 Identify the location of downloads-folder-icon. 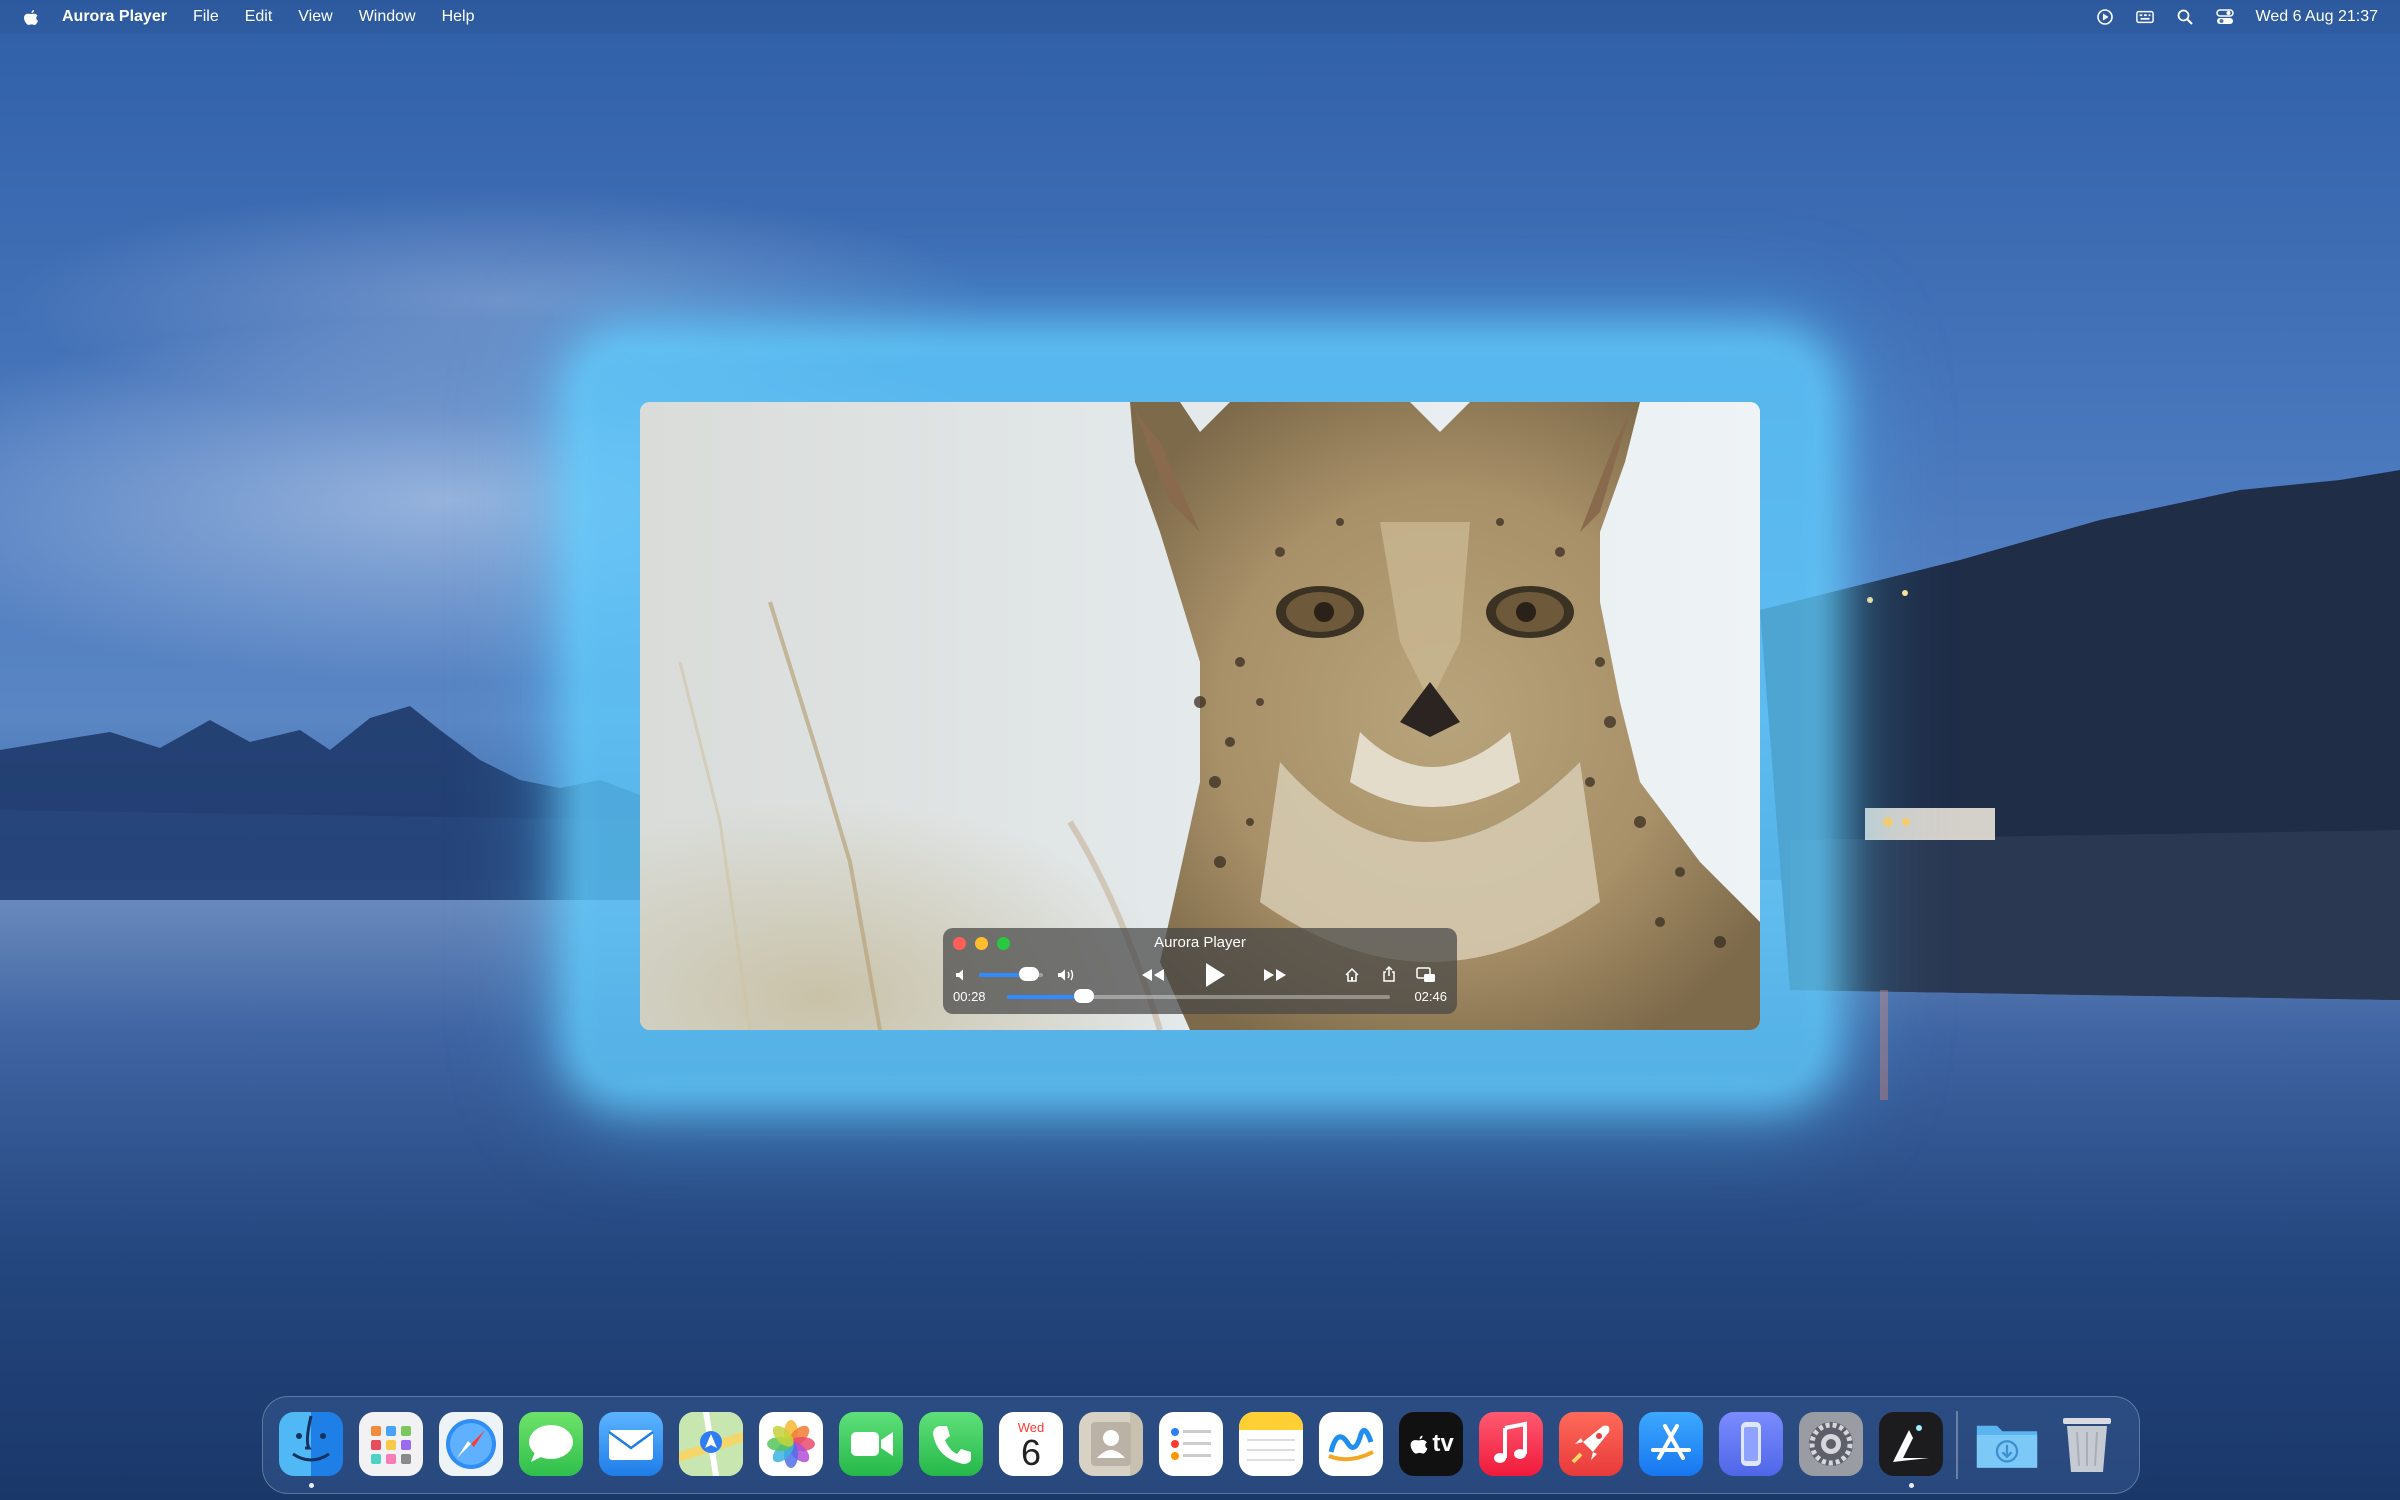
(2007, 1444).